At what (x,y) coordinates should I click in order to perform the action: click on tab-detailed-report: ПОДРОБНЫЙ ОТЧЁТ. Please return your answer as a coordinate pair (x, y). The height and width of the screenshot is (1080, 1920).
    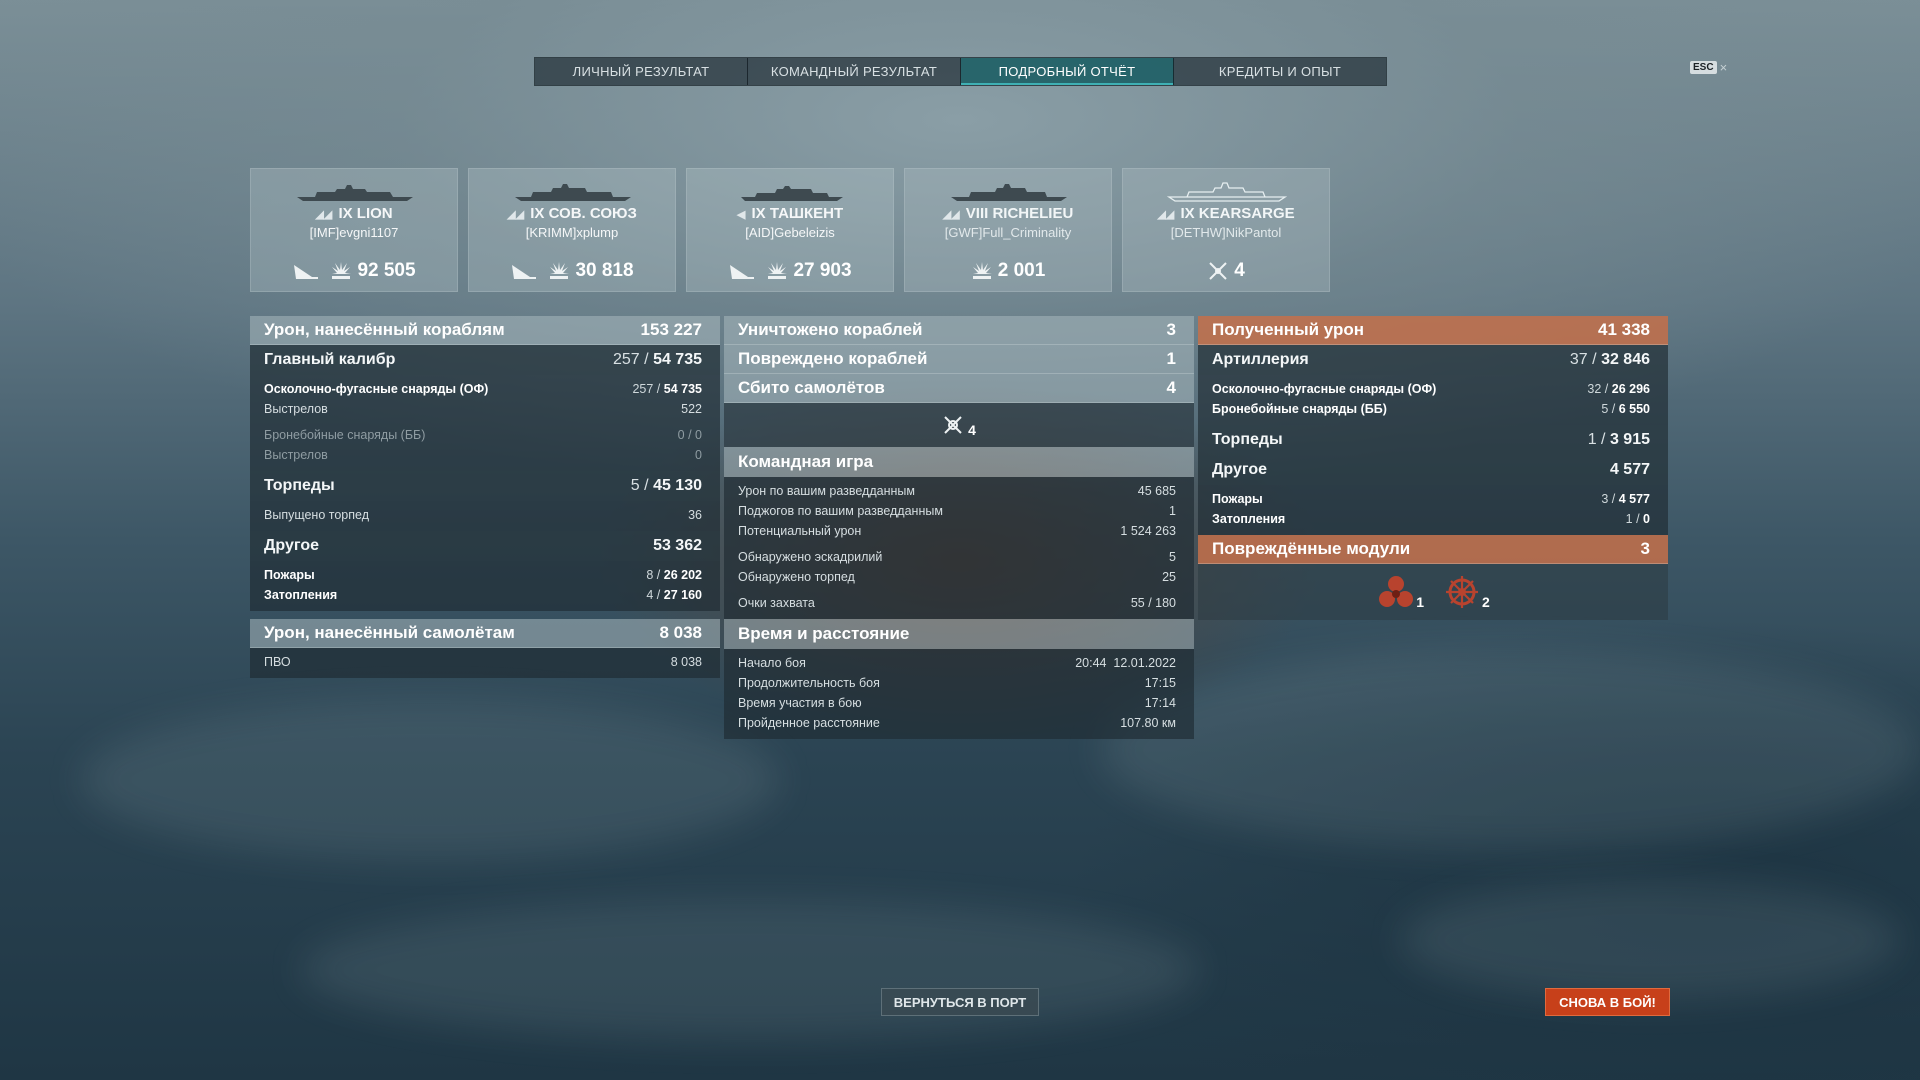
    Looking at the image, I should click on (1067, 71).